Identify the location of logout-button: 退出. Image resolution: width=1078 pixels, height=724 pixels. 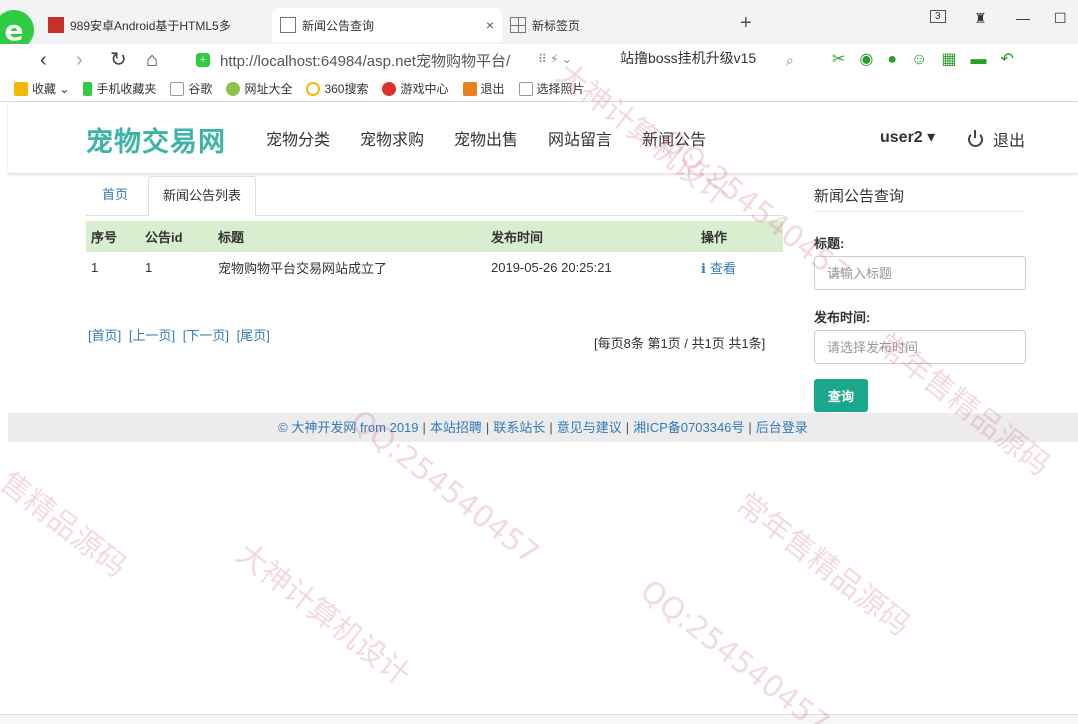
(996, 139).